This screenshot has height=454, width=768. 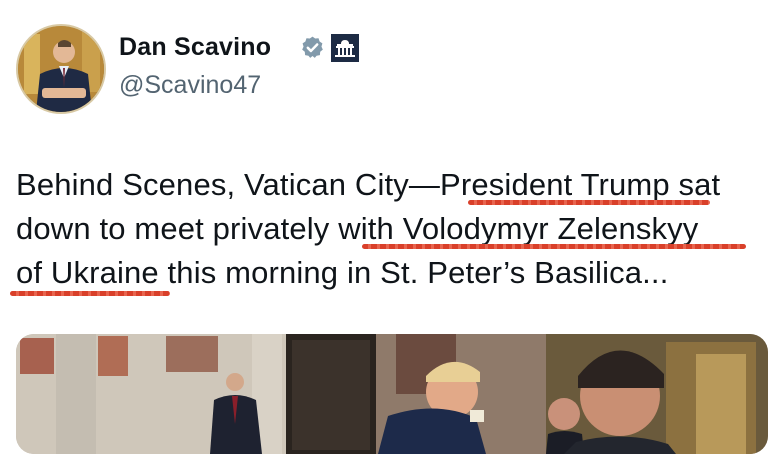 I want to click on underline-of-ukraine, so click(x=90, y=293).